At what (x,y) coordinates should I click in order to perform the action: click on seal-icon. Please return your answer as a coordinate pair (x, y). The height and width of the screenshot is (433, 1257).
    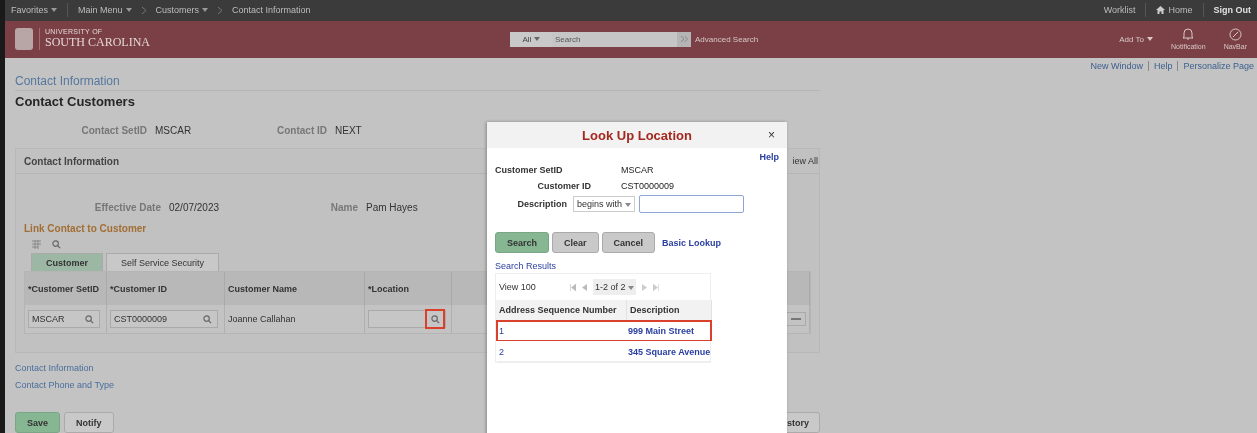
    Looking at the image, I should click on (24, 39).